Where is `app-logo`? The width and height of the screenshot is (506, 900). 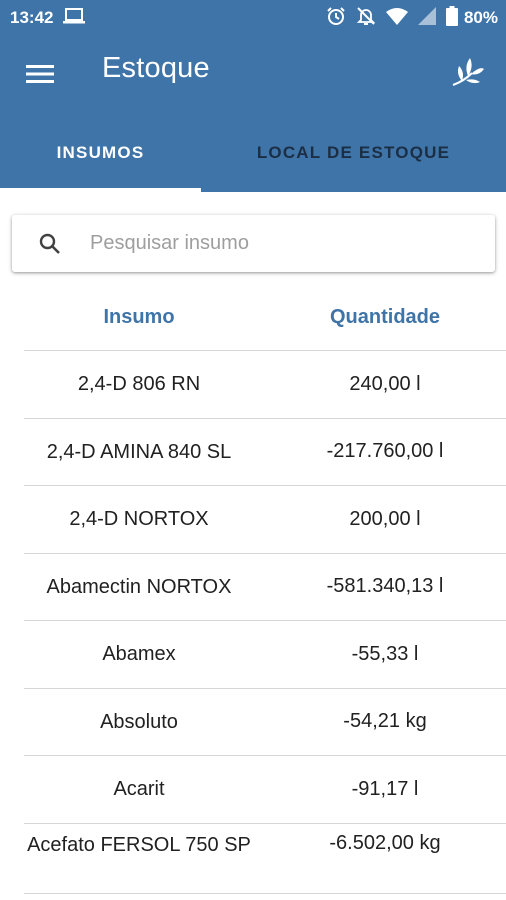 app-logo is located at coordinates (468, 74).